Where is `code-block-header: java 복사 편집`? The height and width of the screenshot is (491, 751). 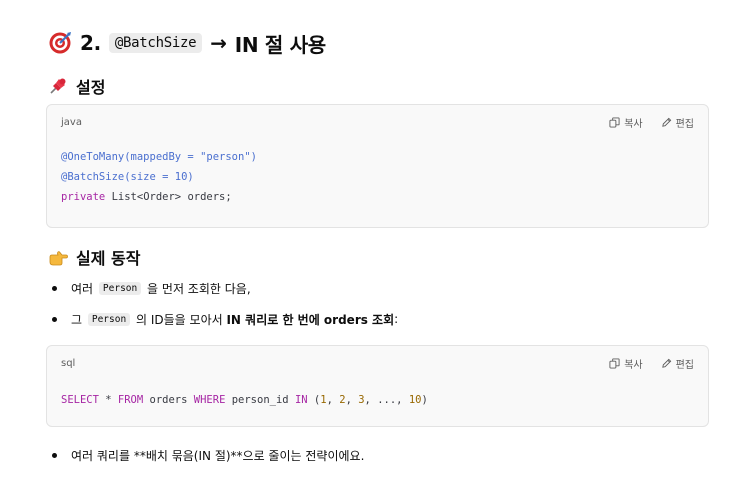 code-block-header: java 복사 편집 is located at coordinates (377, 122).